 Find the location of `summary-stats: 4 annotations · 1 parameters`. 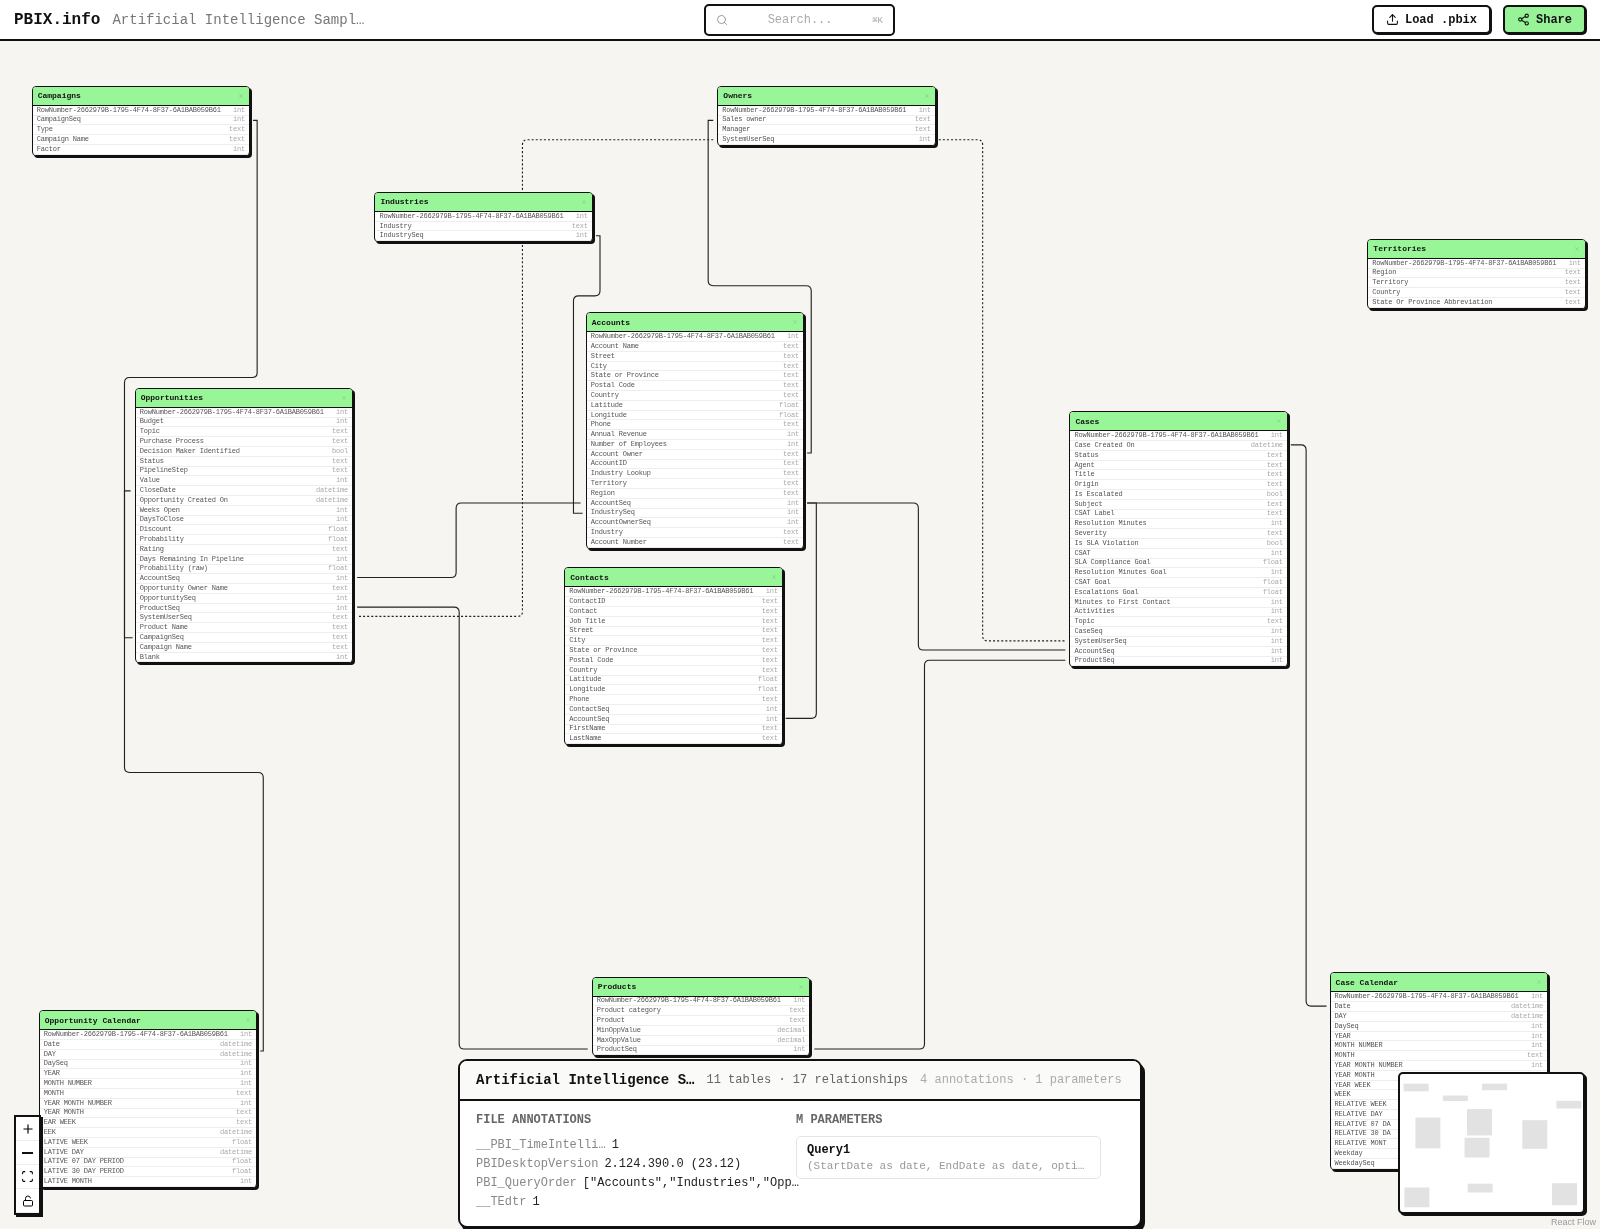

summary-stats: 4 annotations · 1 parameters is located at coordinates (1021, 1080).